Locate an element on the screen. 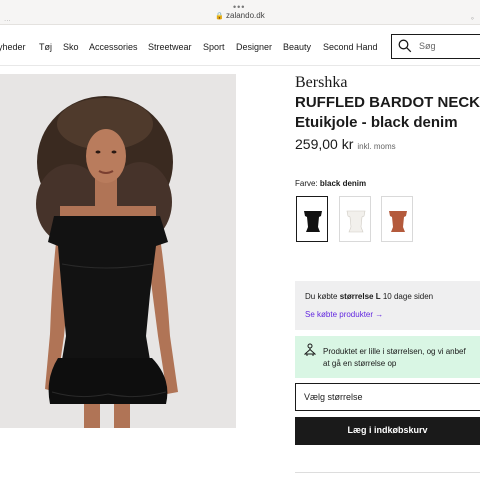 Image resolution: width=480 pixels, height=481 pixels. url-text: zalando.dk is located at coordinates (245, 15).